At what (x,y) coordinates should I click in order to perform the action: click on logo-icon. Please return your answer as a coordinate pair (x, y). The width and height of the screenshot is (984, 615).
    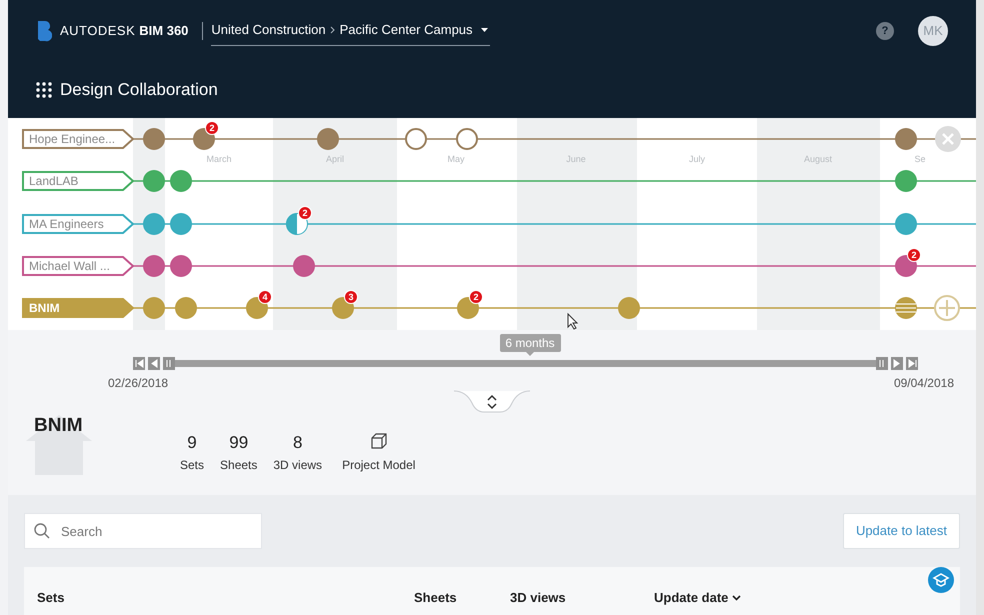
    Looking at the image, I should click on (44, 31).